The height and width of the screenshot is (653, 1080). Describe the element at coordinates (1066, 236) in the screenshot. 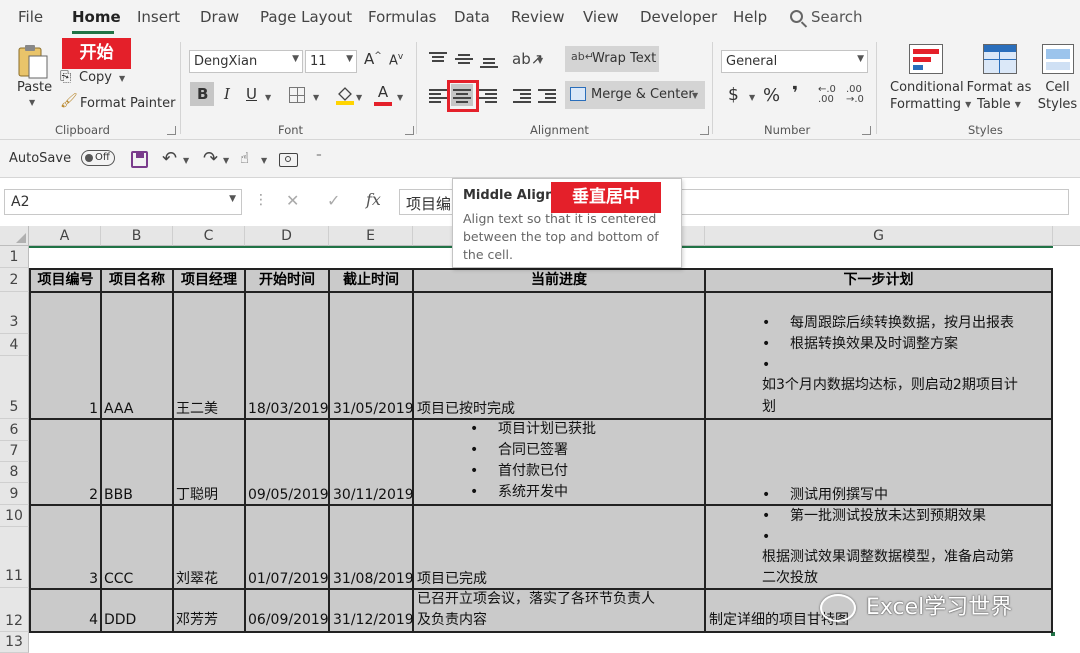

I see `column-header-h` at that location.